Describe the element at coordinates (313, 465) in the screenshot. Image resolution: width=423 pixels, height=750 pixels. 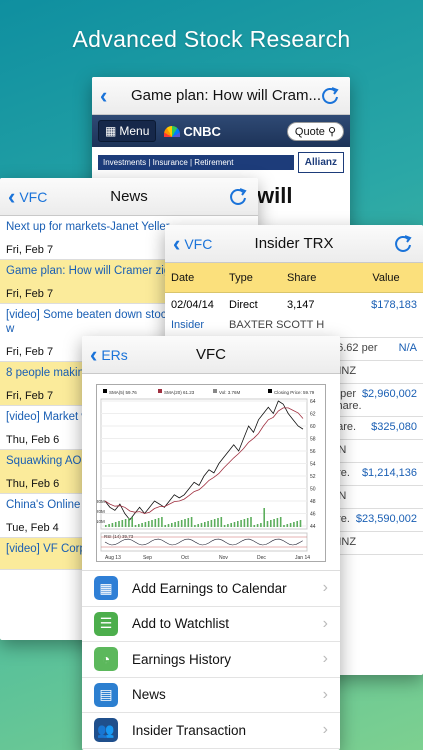
I see `y-tick-label: 54` at that location.